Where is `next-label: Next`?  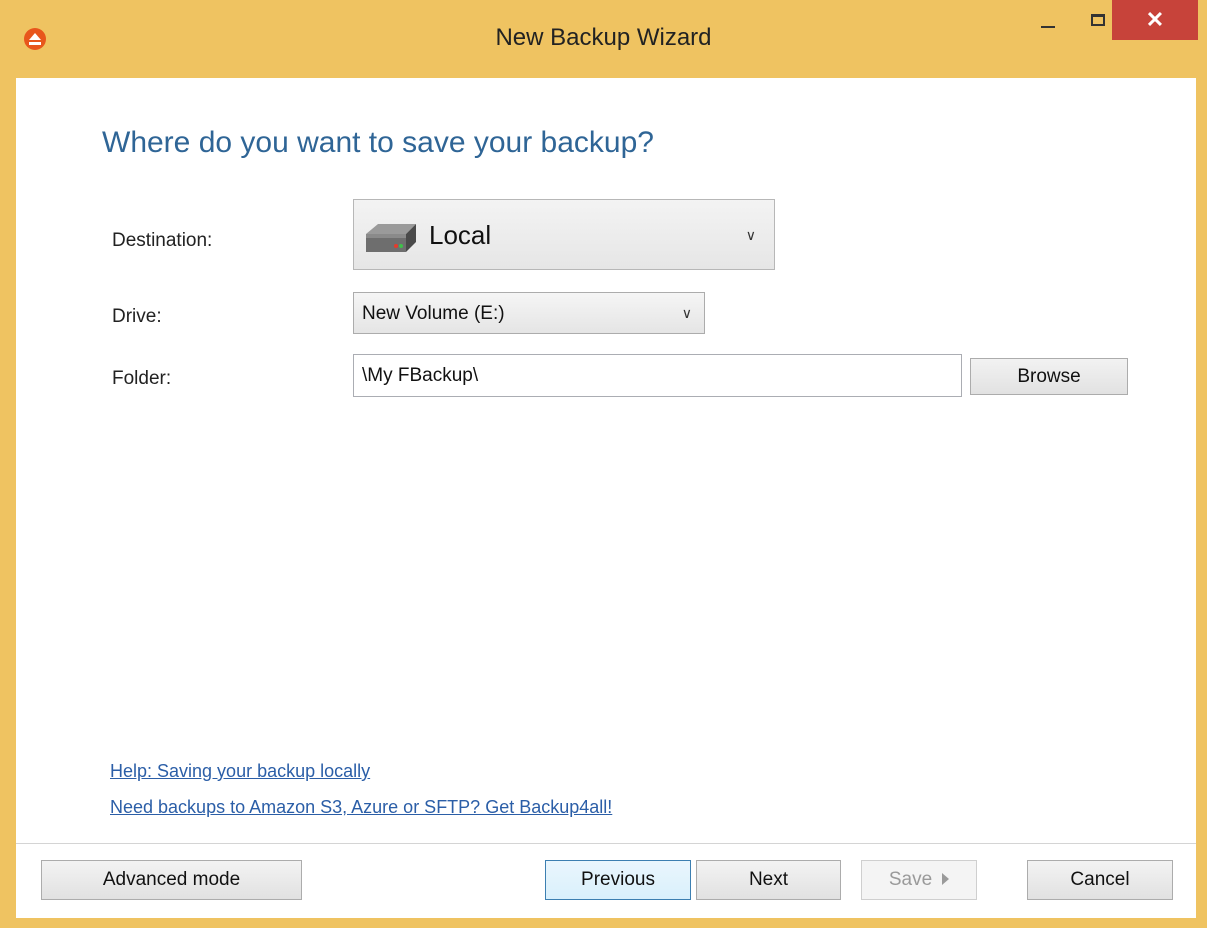 next-label: Next is located at coordinates (768, 879).